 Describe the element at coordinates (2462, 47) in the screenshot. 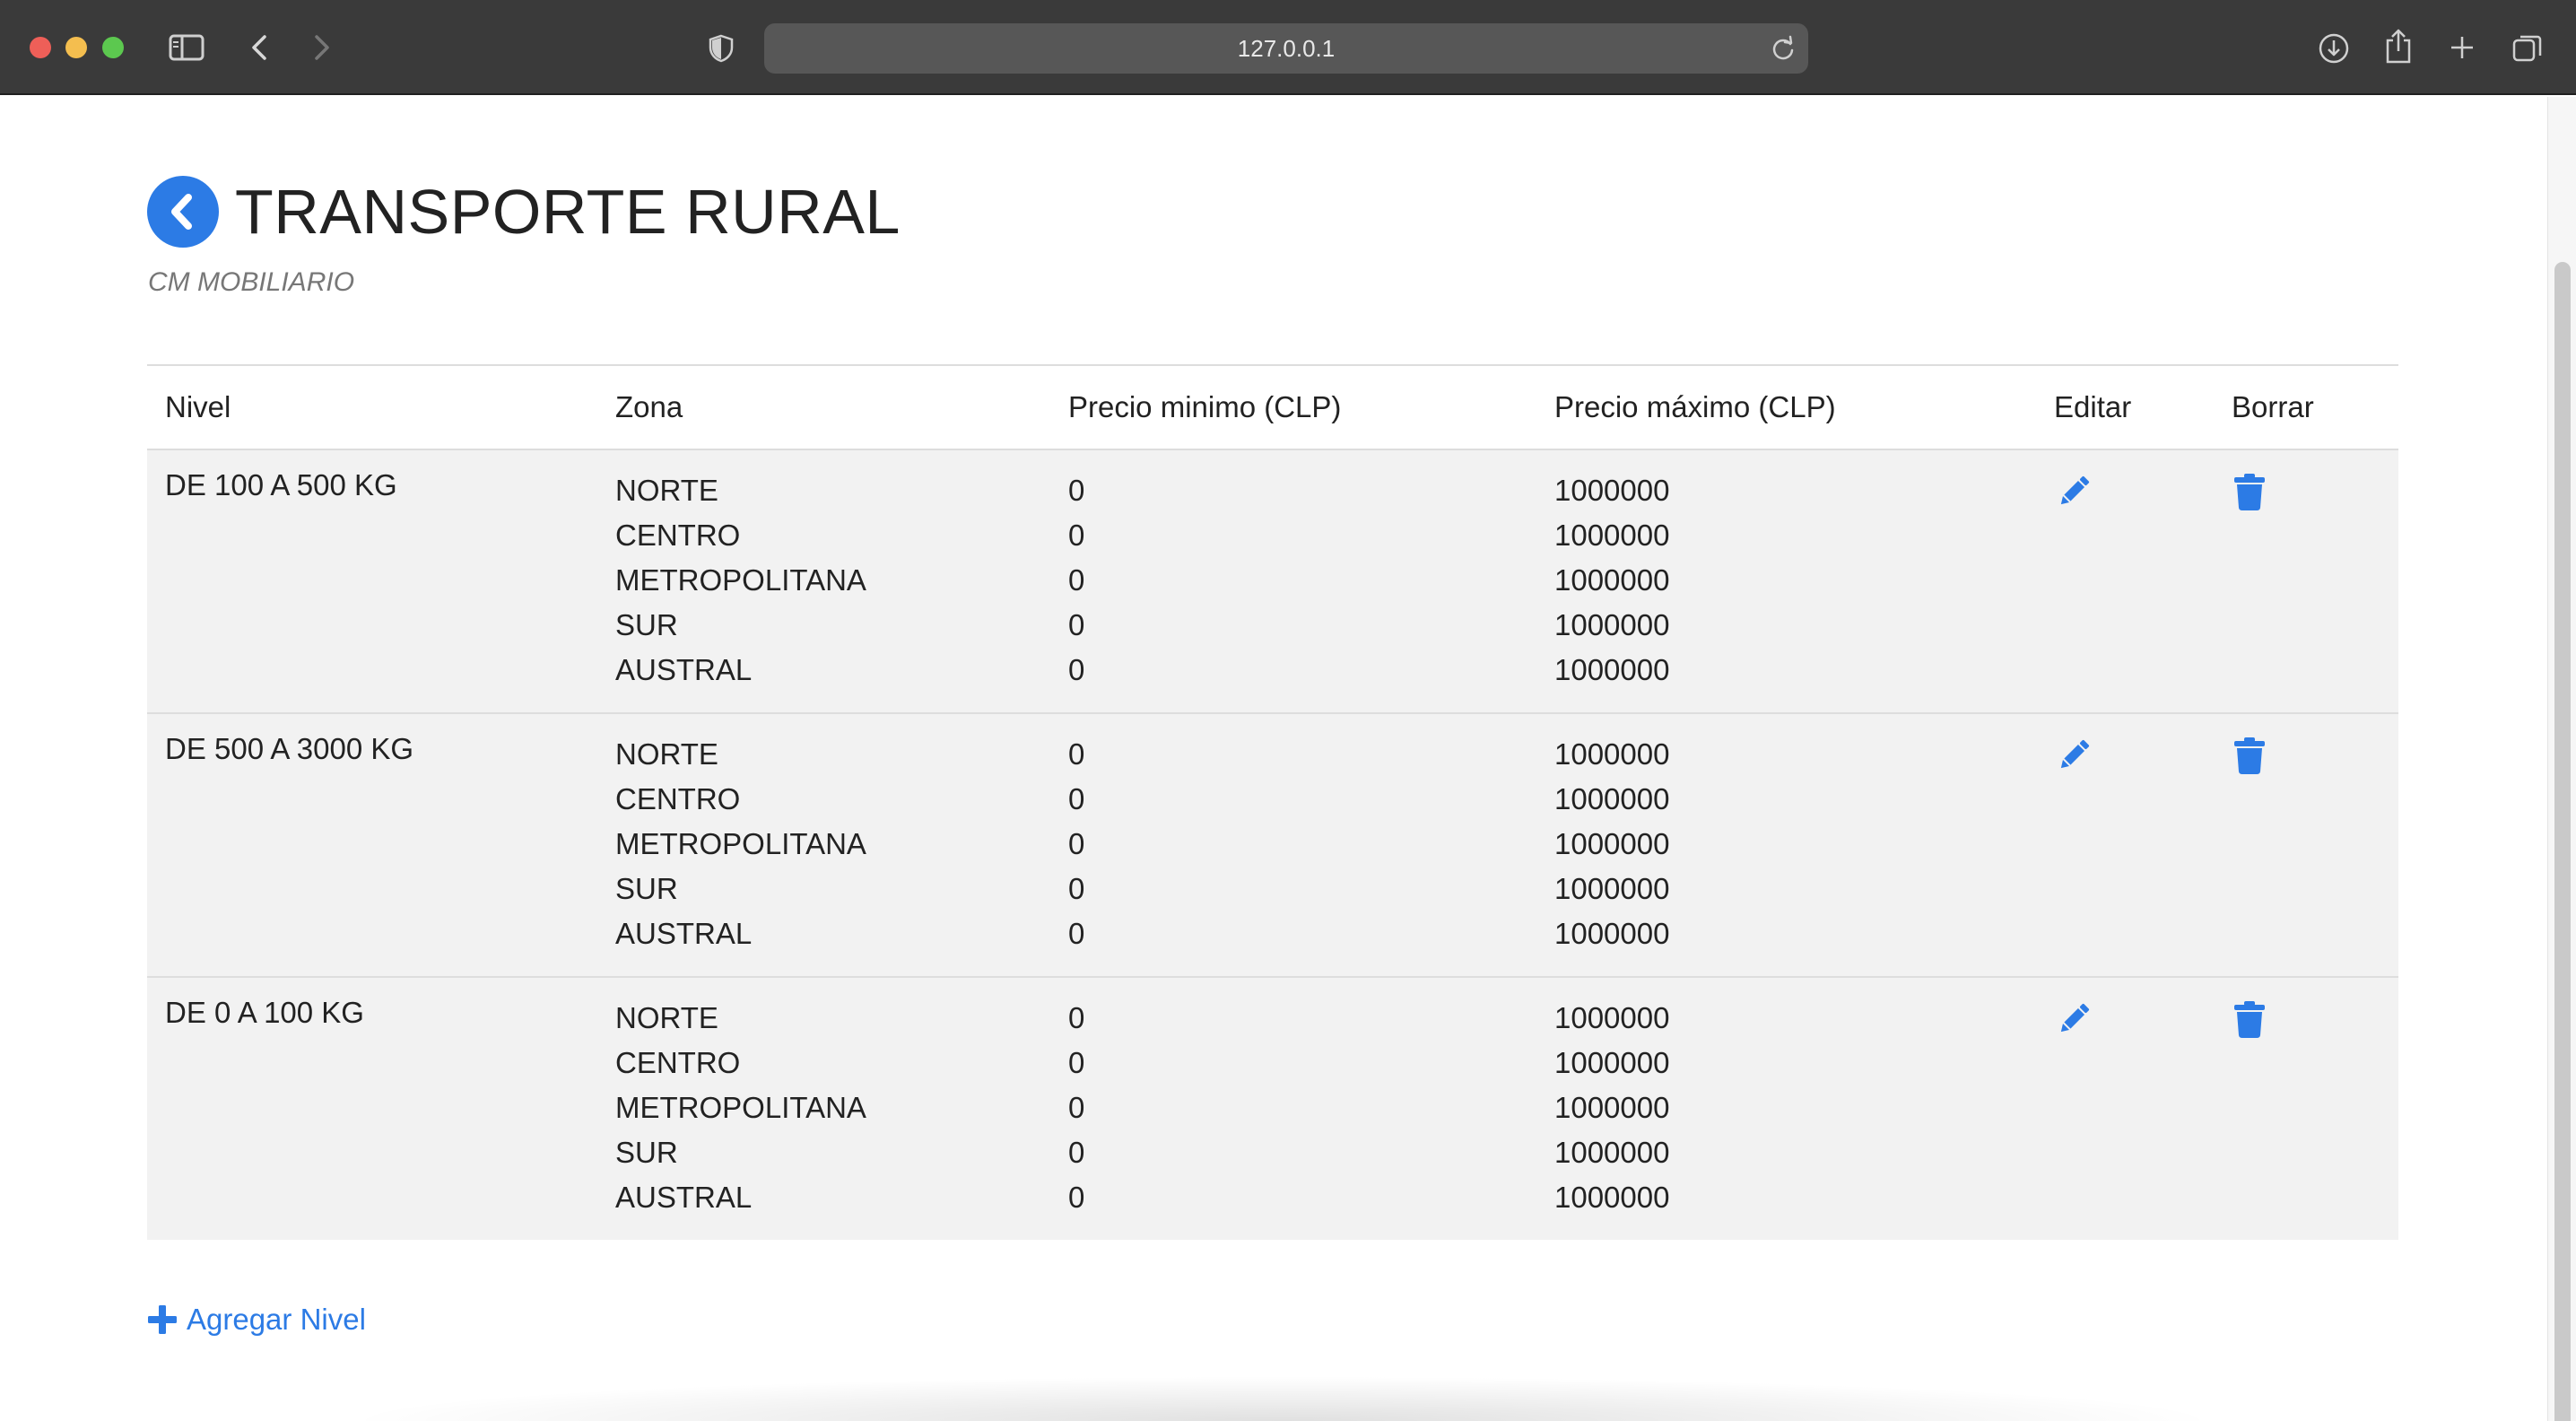

I see `new-tab-icon` at that location.